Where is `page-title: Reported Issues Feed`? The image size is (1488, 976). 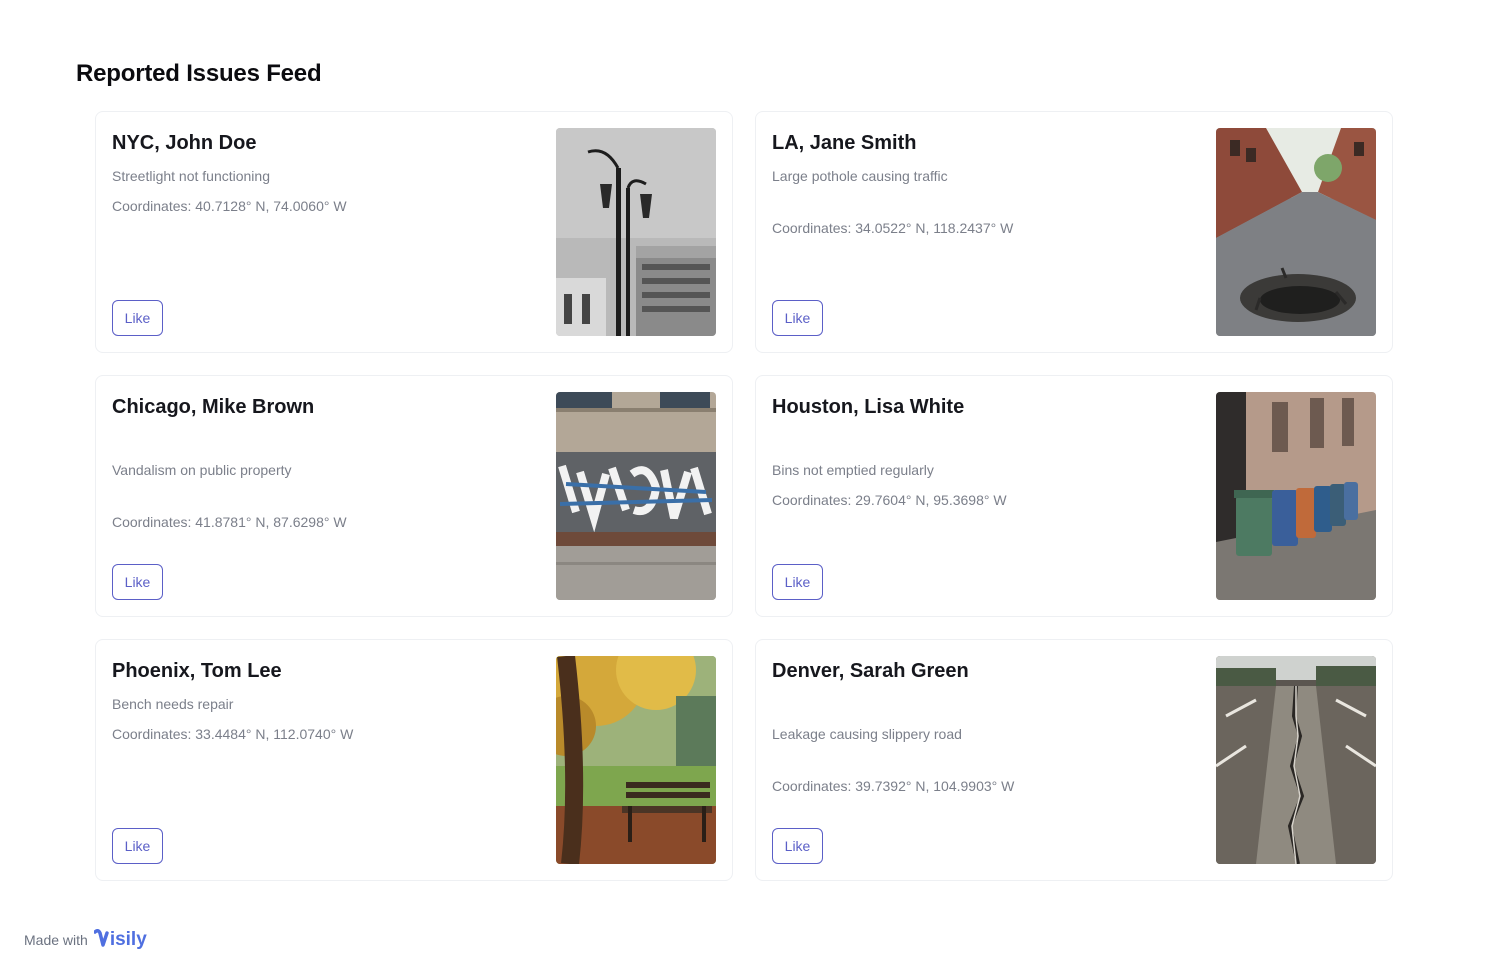 page-title: Reported Issues Feed is located at coordinates (199, 73).